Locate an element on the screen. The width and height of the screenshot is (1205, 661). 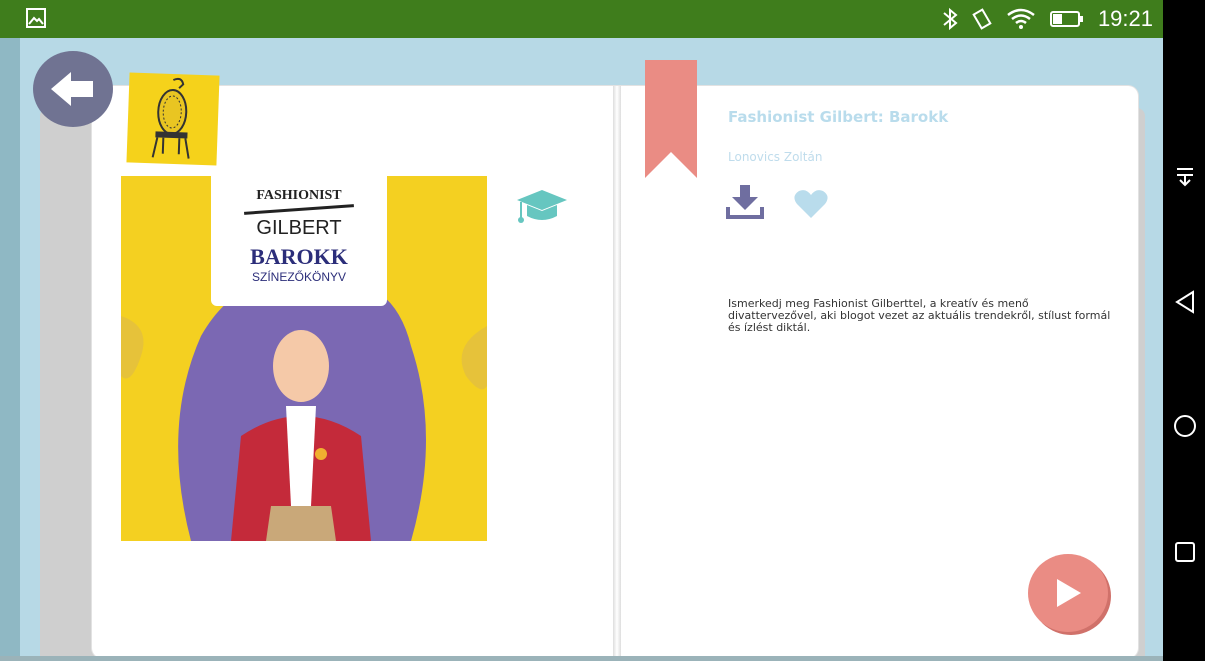
play-button is located at coordinates (1068, 593).